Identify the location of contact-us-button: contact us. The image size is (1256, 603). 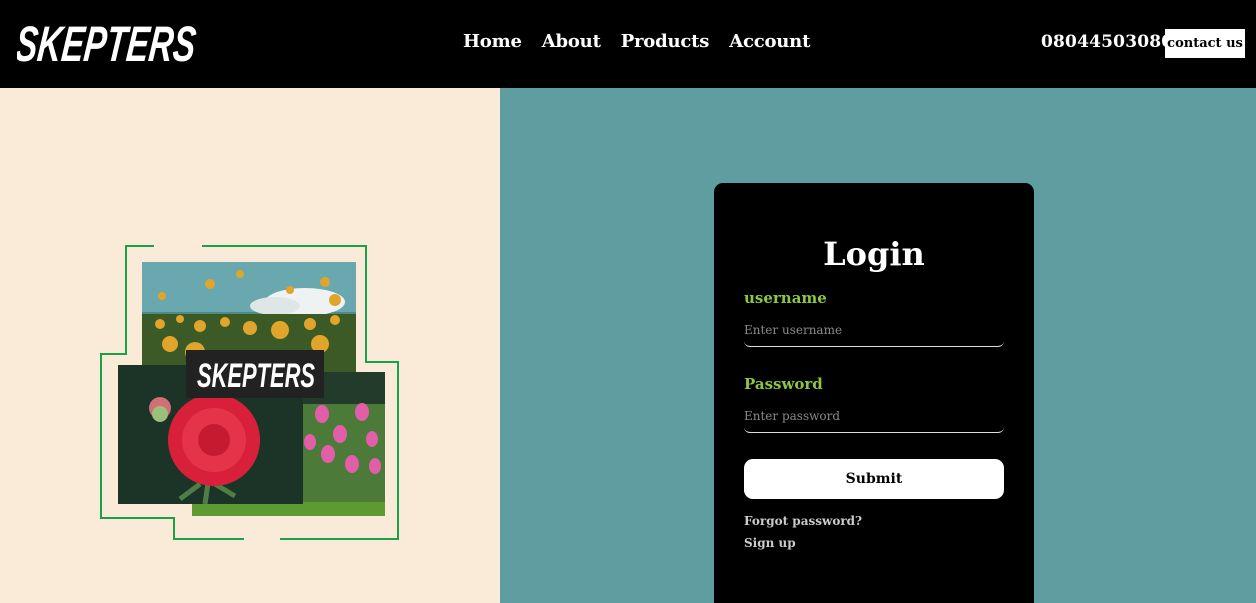
(1205, 43).